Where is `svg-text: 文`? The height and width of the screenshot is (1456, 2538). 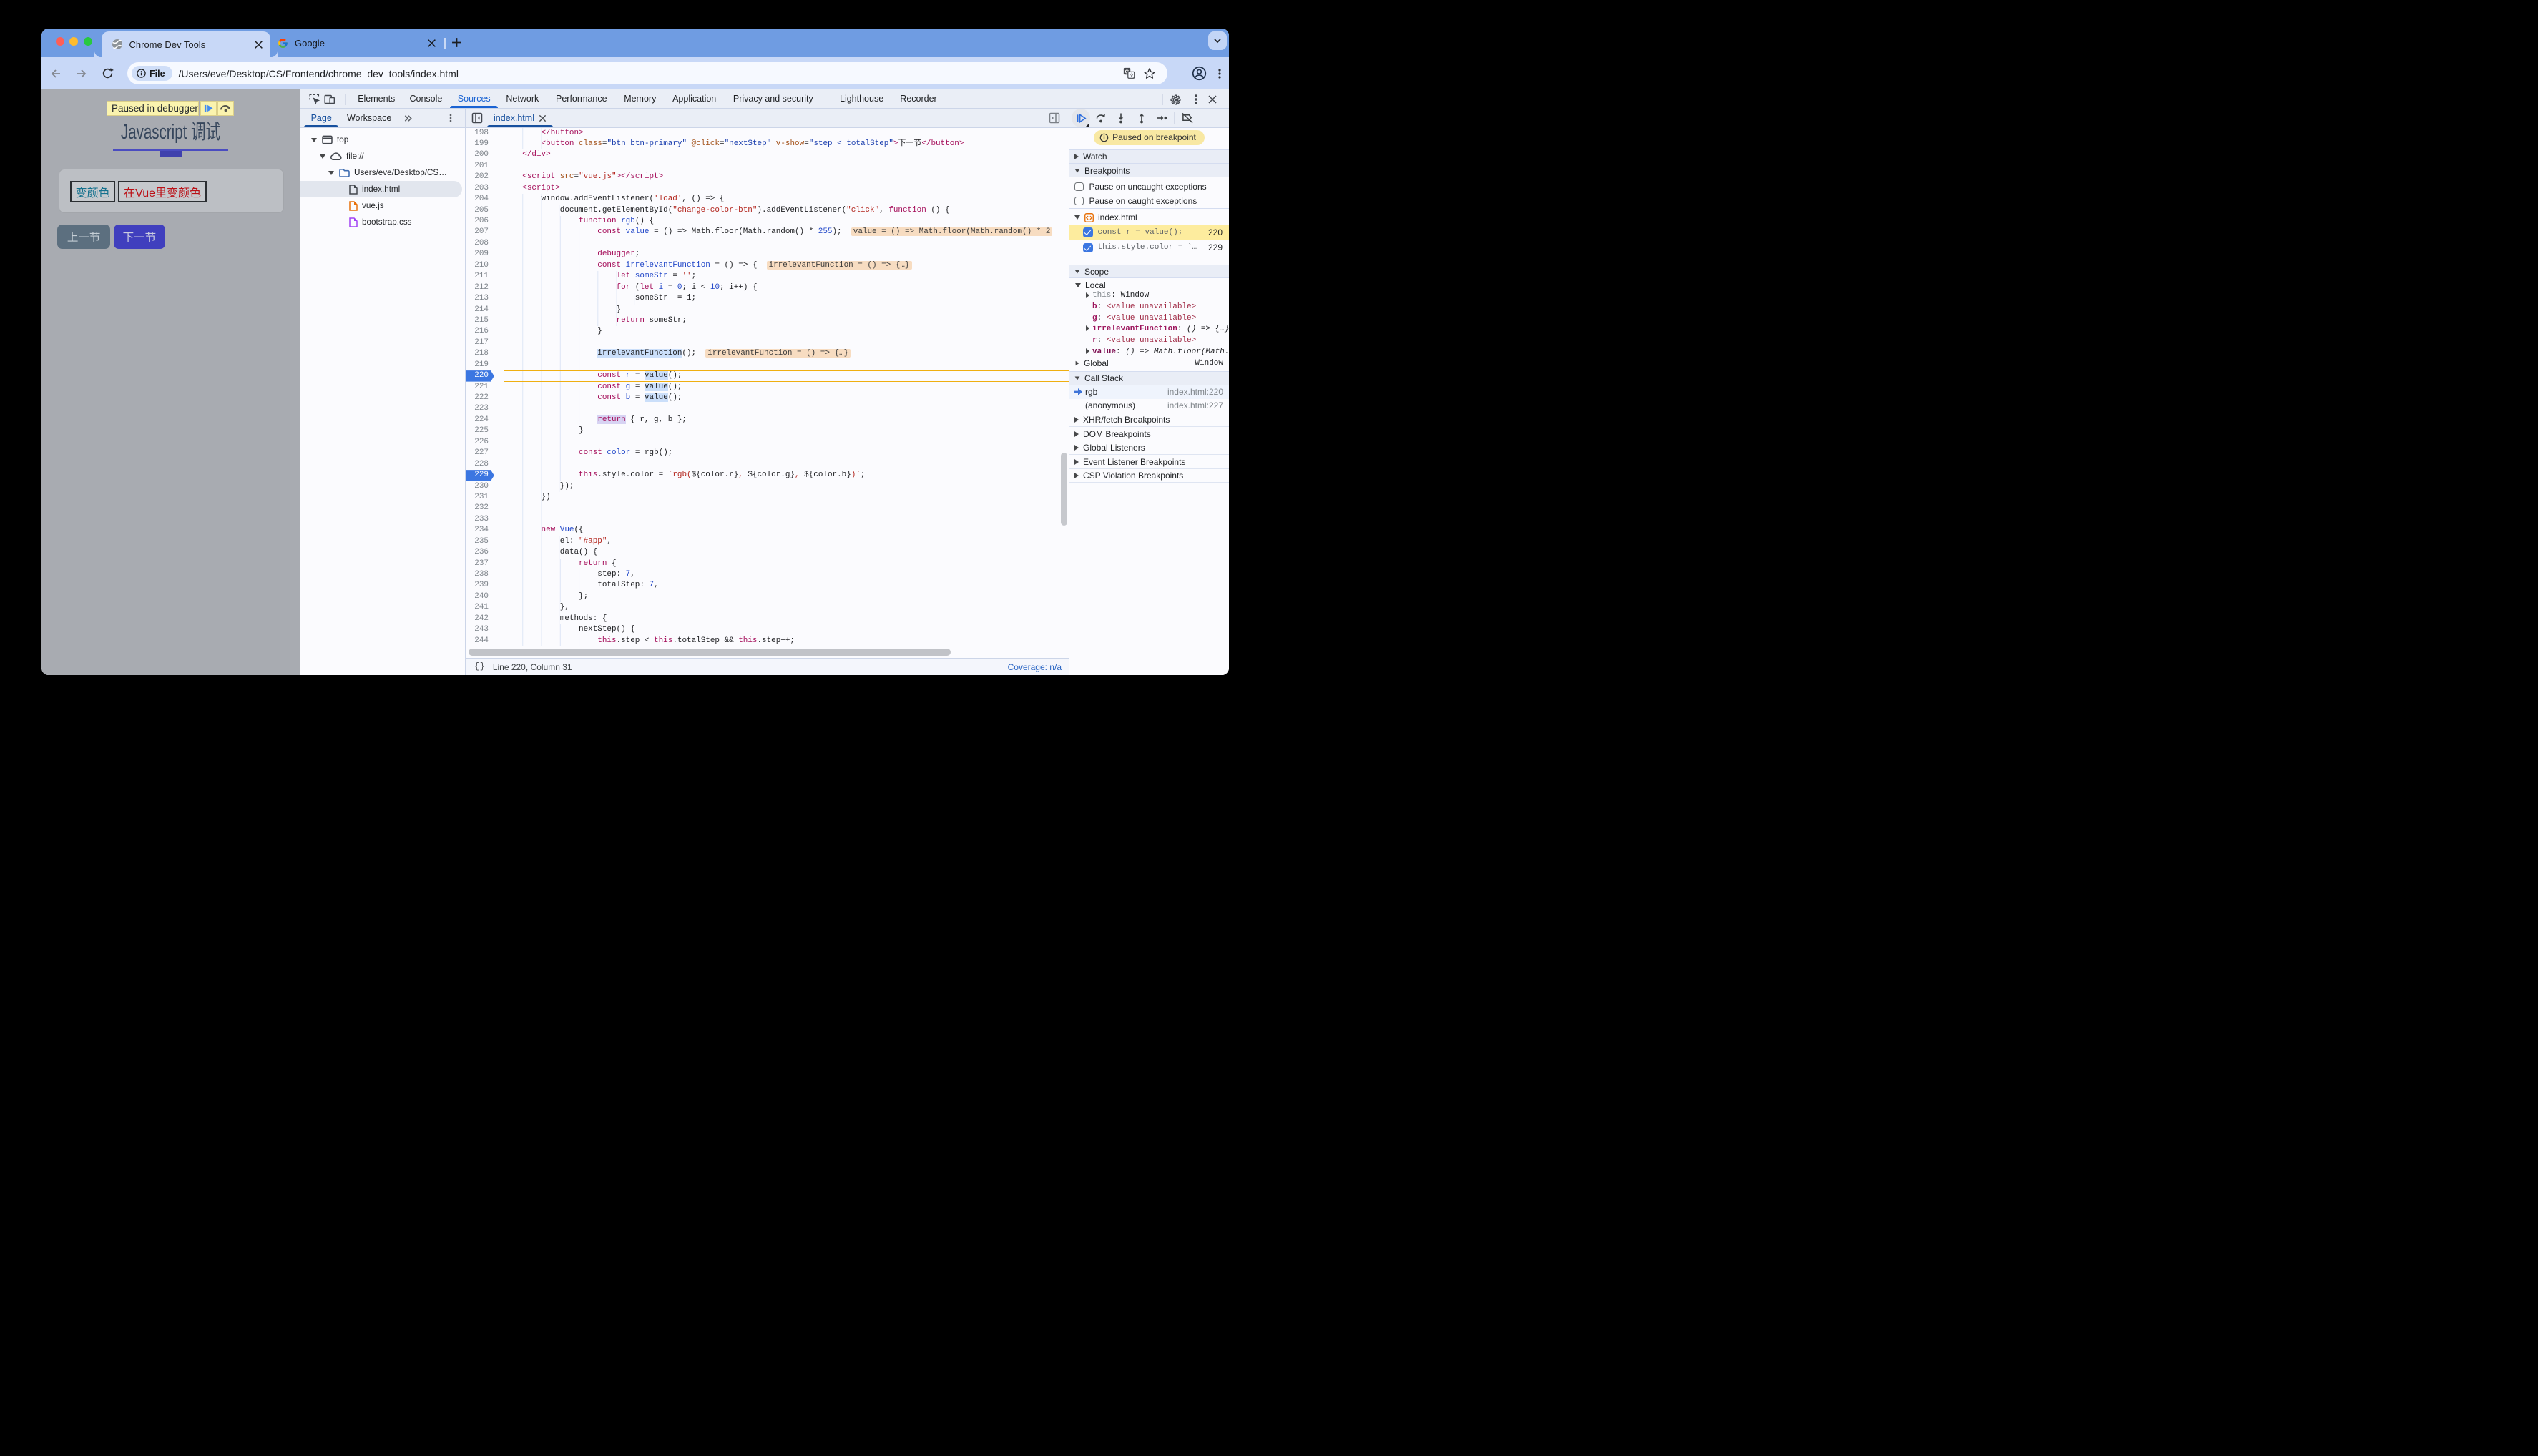 svg-text: 文 is located at coordinates (1132, 75).